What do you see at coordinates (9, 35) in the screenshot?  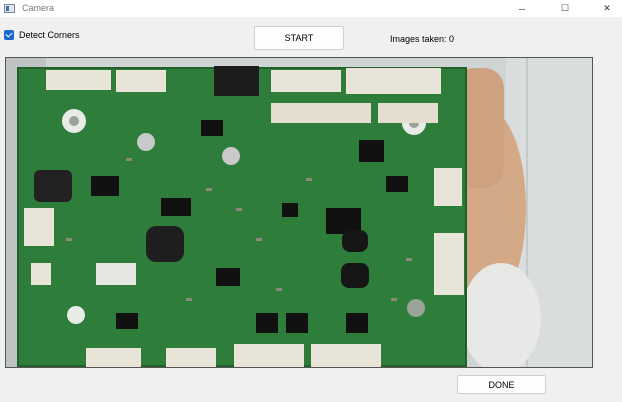 I see `detect-corners-checkbox` at bounding box center [9, 35].